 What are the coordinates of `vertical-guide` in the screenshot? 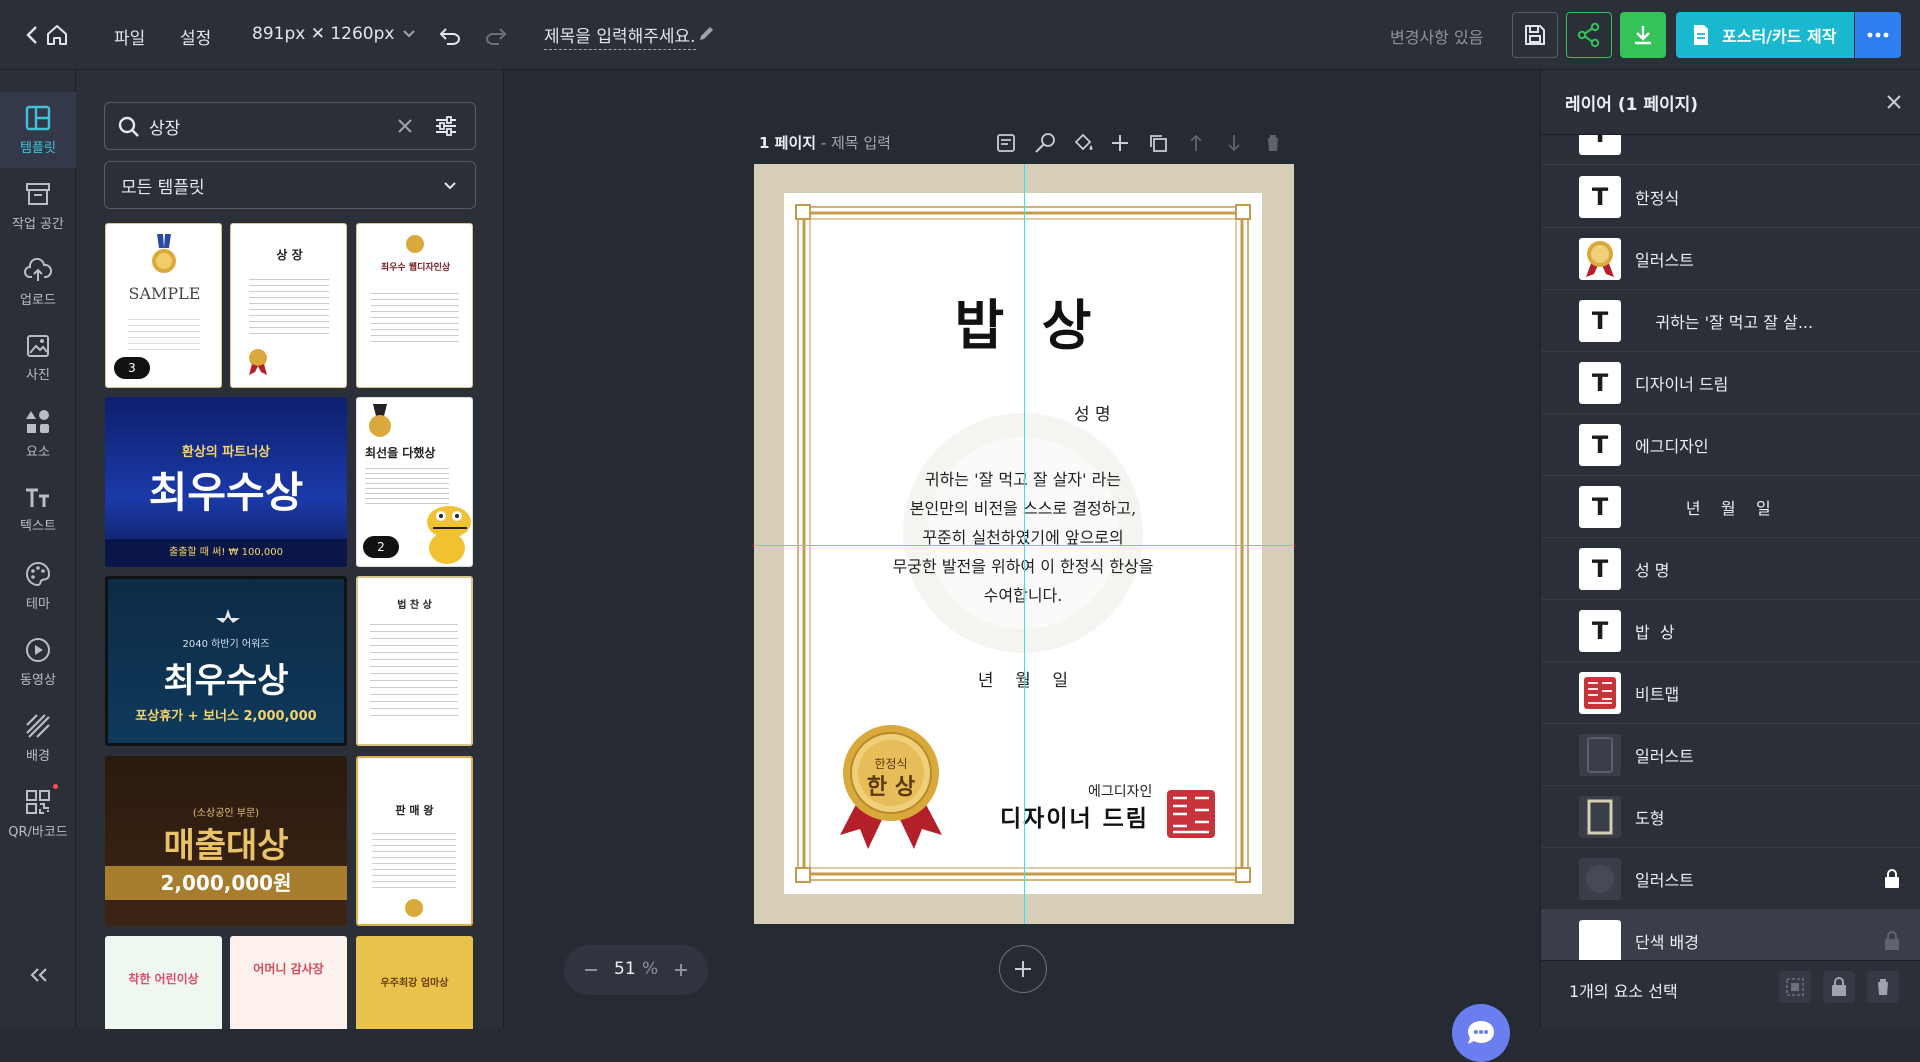 It's located at (1024, 544).